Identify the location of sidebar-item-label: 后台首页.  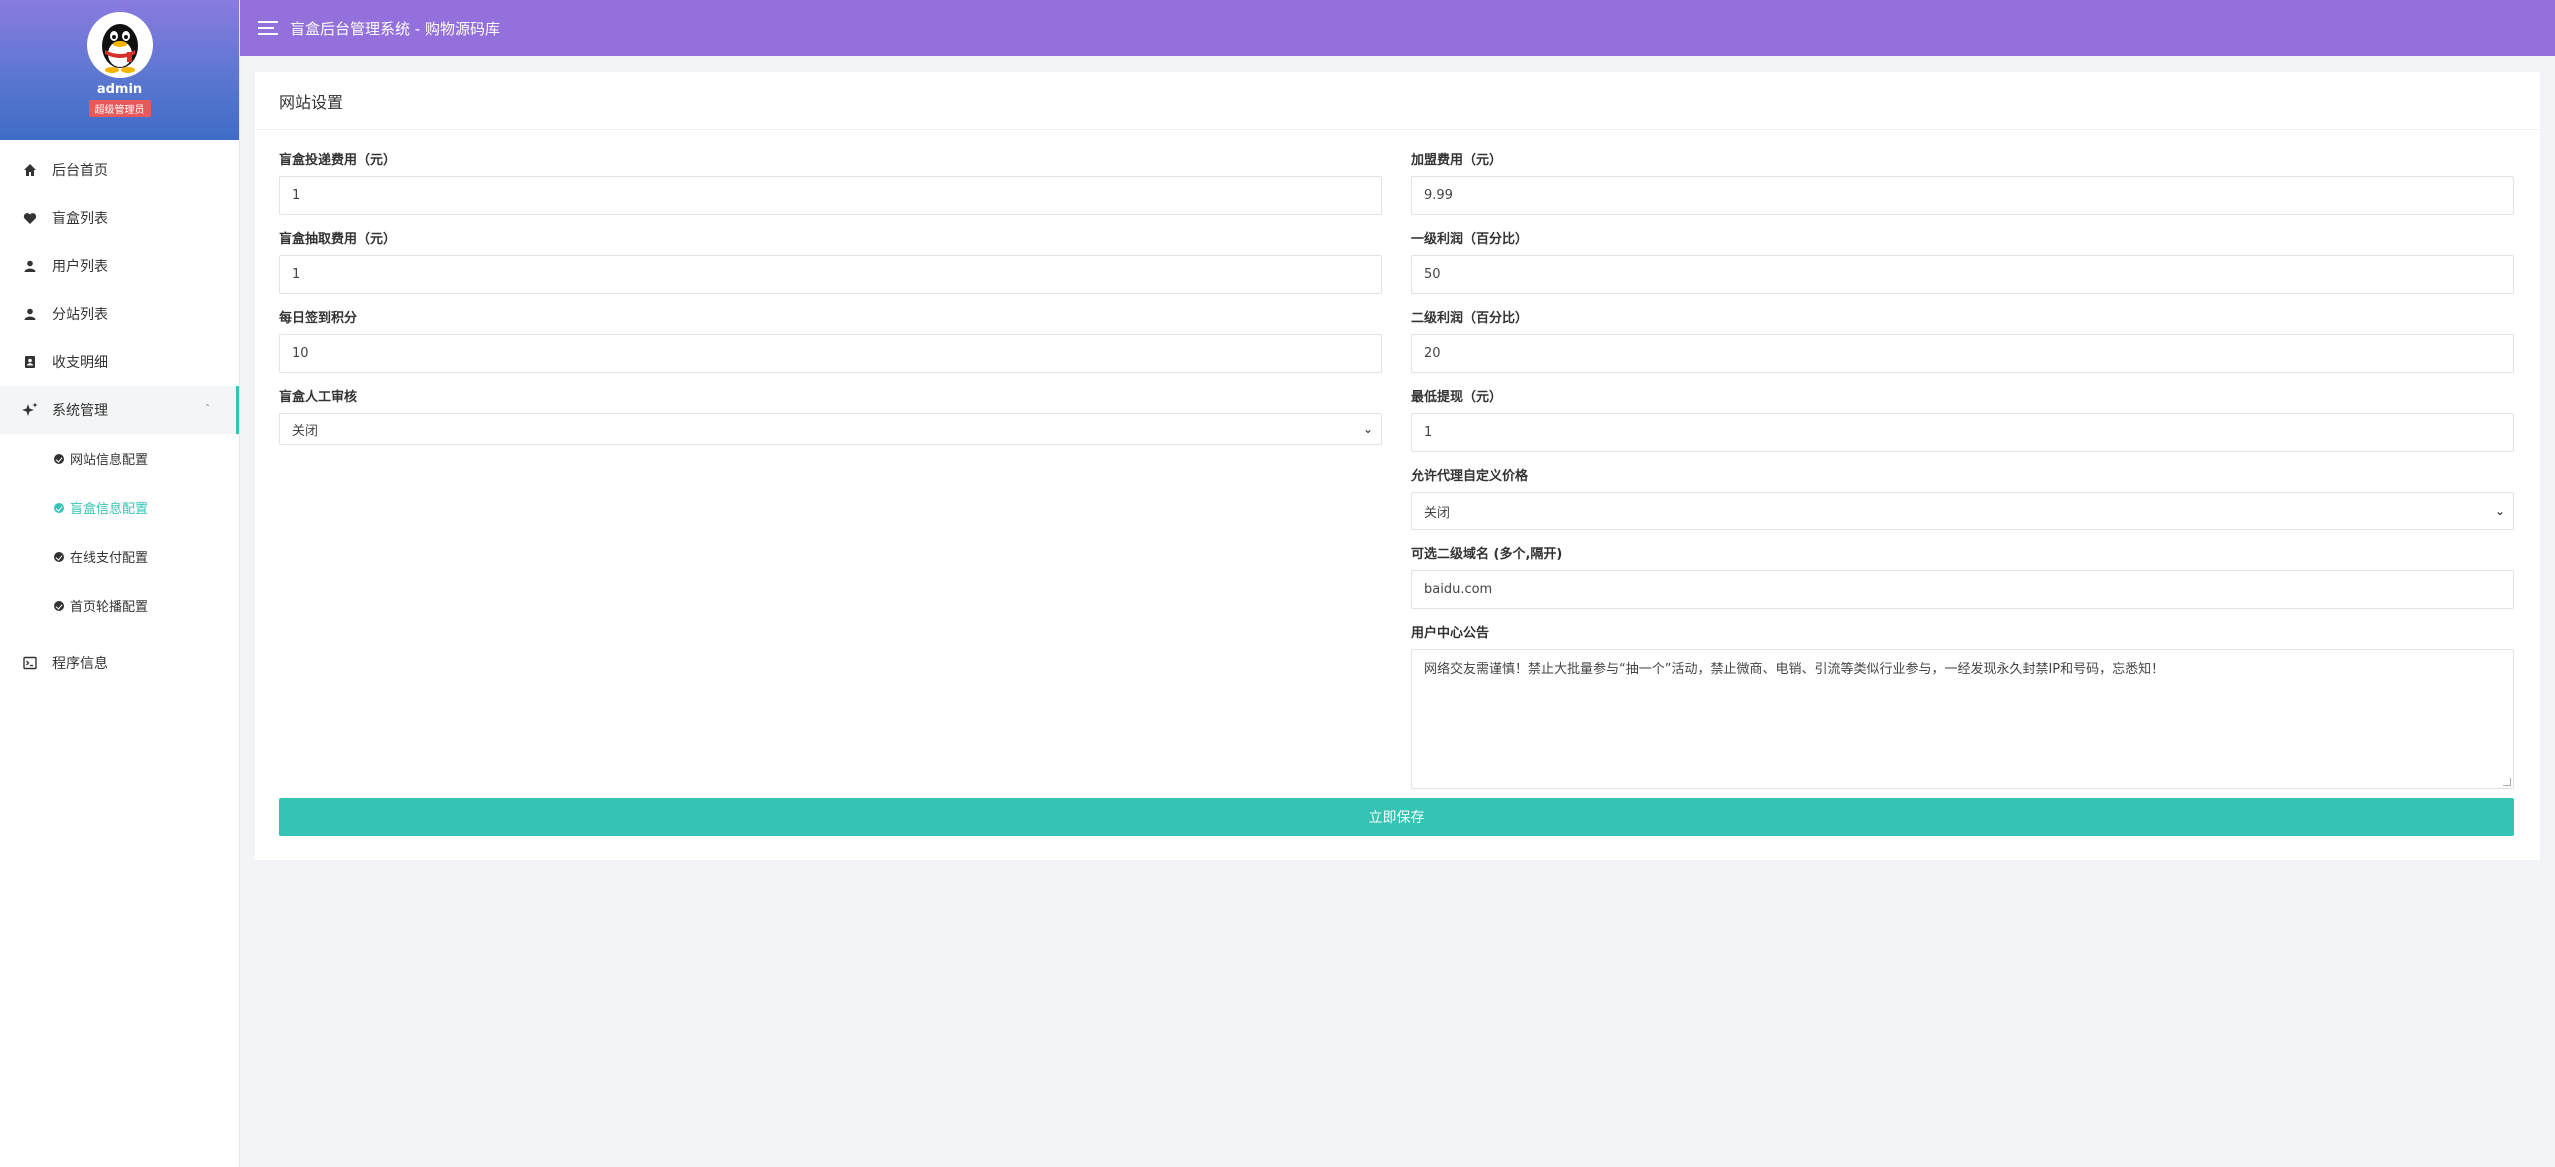
(80, 171).